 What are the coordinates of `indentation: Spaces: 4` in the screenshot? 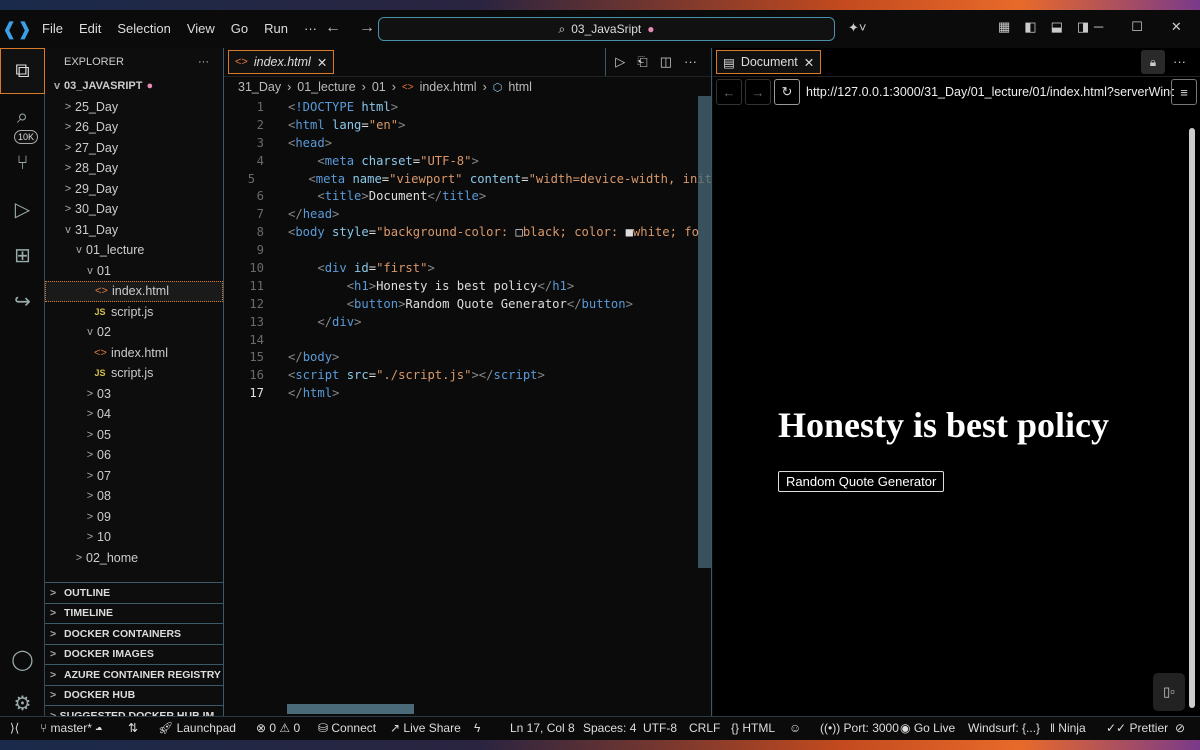 It's located at (609, 728).